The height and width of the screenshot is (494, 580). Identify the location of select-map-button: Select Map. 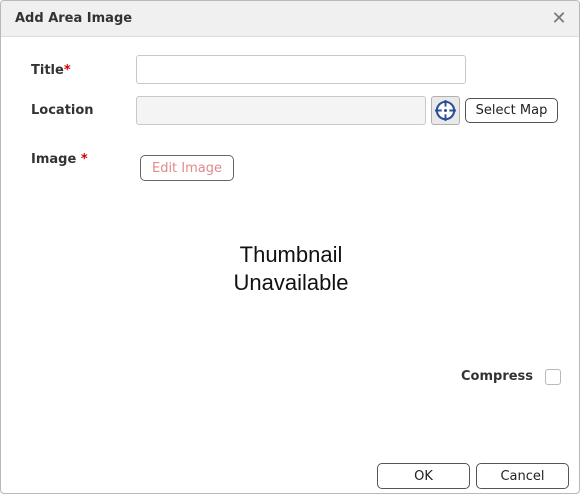
(511, 110).